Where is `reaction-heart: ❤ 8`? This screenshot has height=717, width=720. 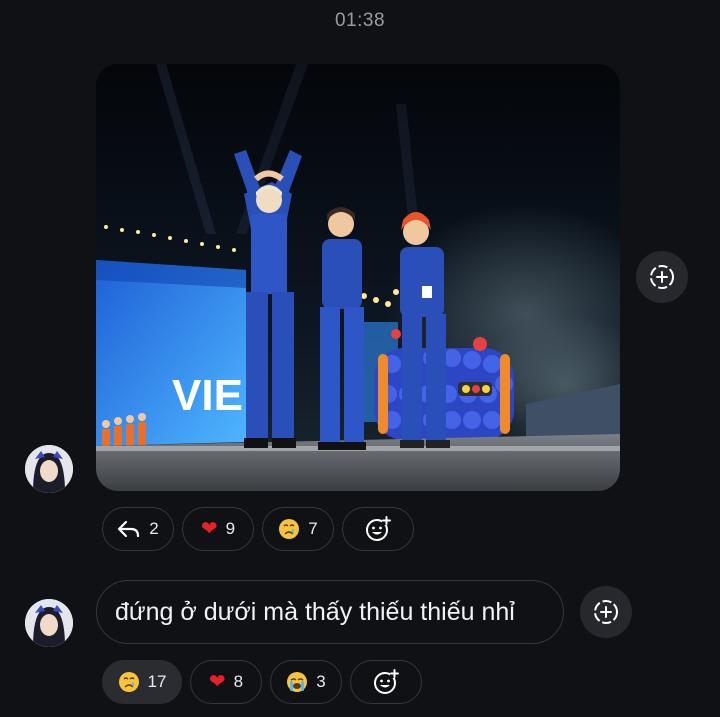 reaction-heart: ❤ 8 is located at coordinates (226, 682).